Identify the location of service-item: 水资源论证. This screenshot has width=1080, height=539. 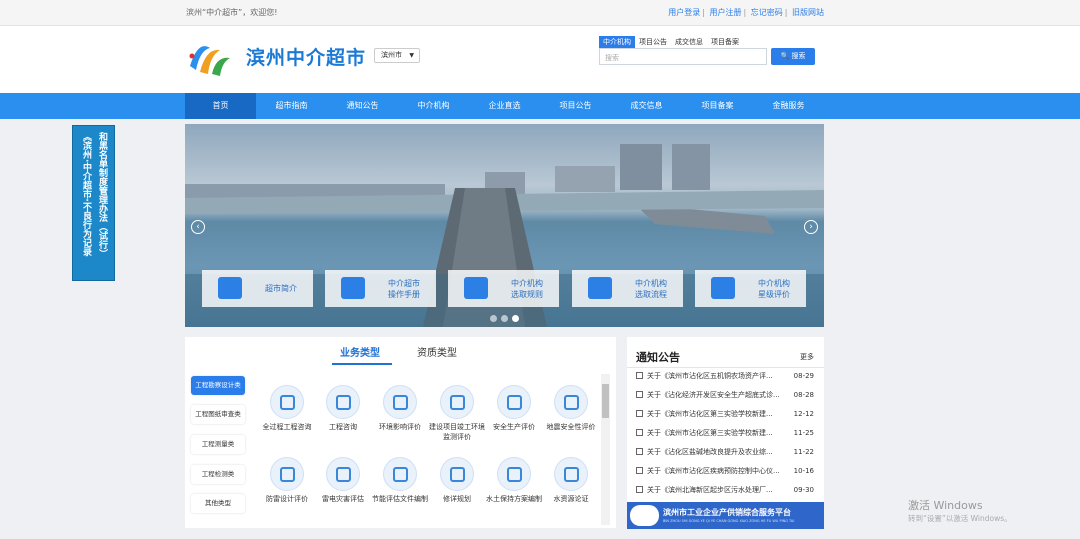
(571, 480).